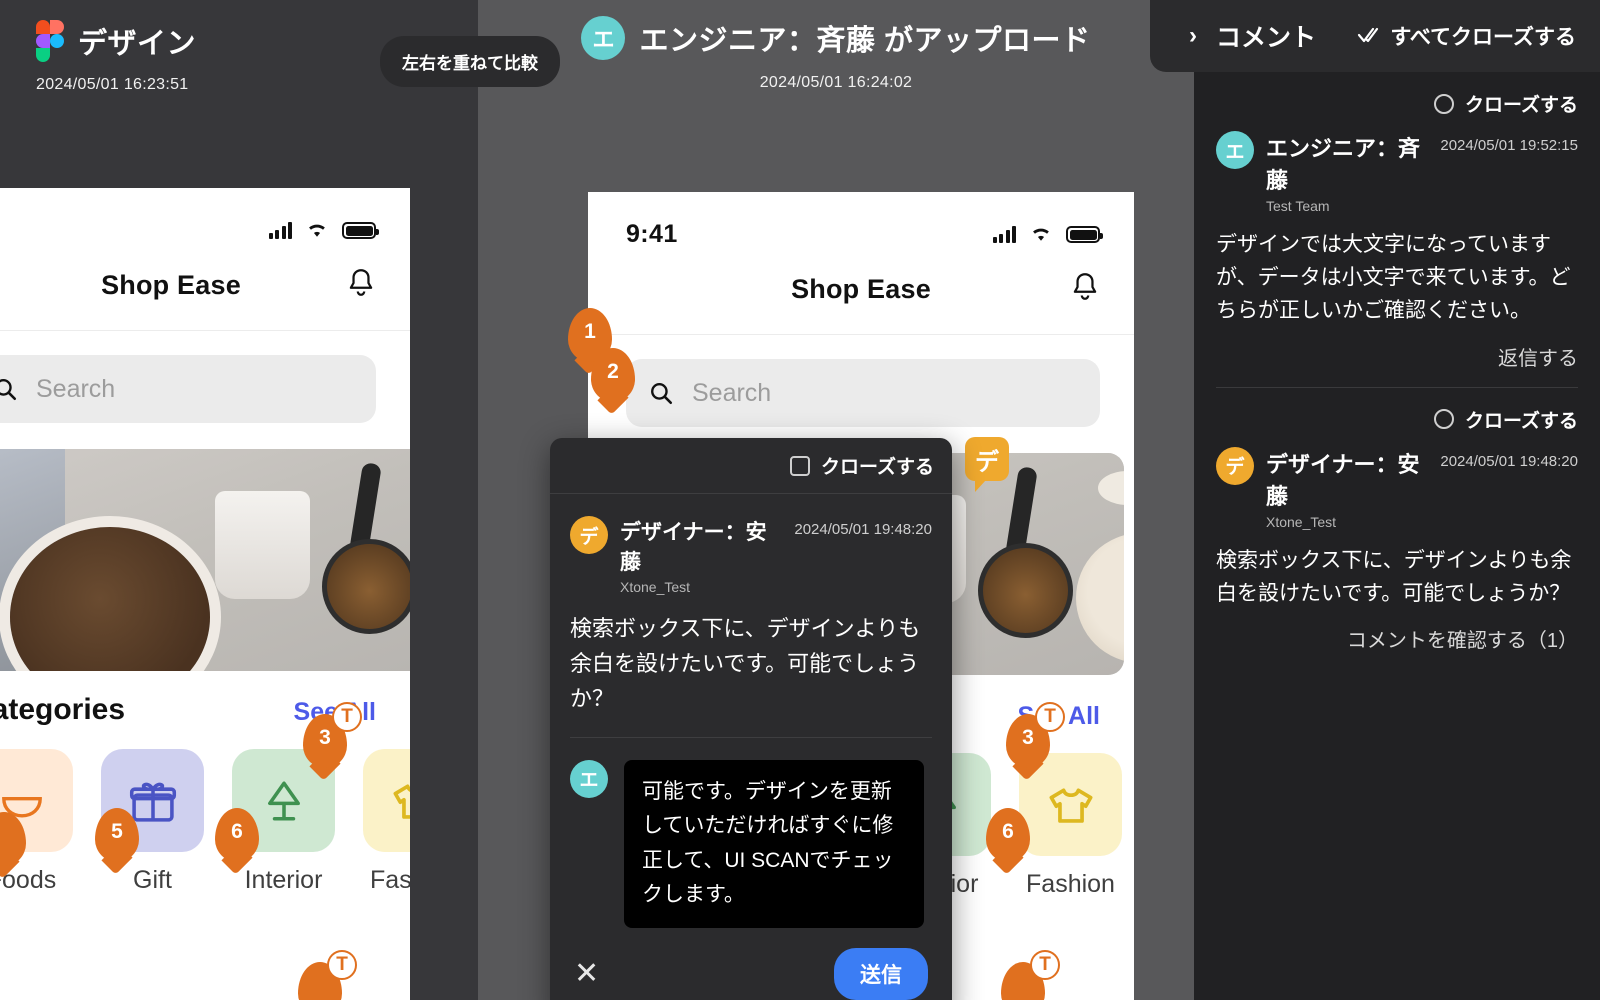 The height and width of the screenshot is (1000, 1600). What do you see at coordinates (613, 371) in the screenshot?
I see `pin-number: 2` at bounding box center [613, 371].